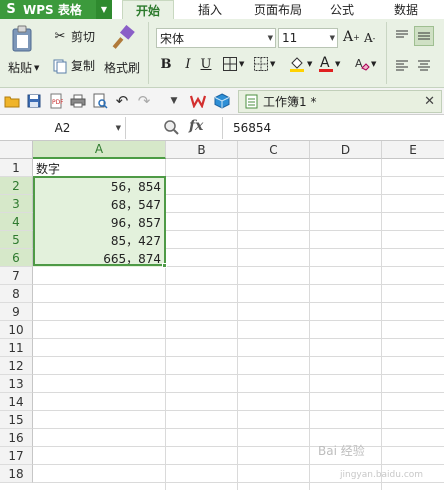 The height and width of the screenshot is (490, 444). What do you see at coordinates (230, 64) in the screenshot?
I see `border-icon` at bounding box center [230, 64].